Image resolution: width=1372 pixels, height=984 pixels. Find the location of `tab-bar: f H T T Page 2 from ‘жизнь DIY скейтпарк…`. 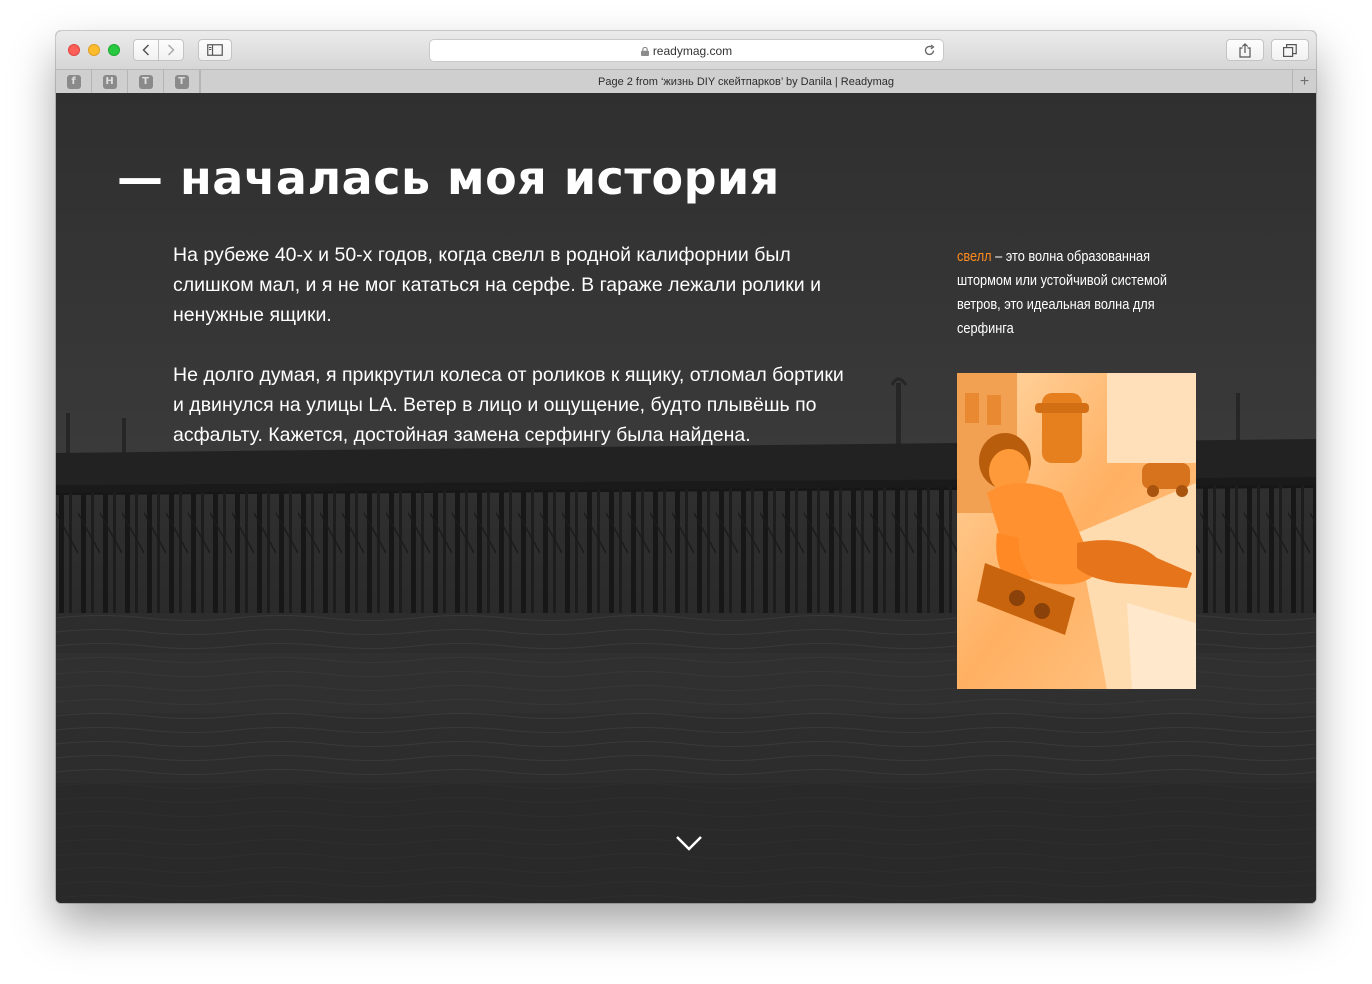

tab-bar: f H T T Page 2 from ‘жизнь DIY скейтпарк… is located at coordinates (686, 82).